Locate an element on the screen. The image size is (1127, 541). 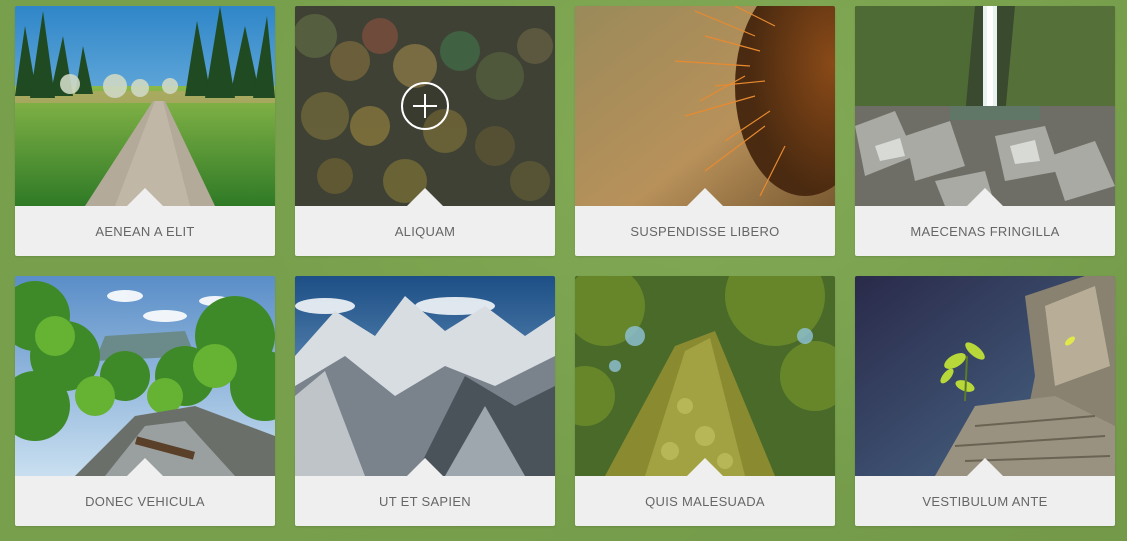
gallery-card: VESTIBULUM ANTE is located at coordinates (985, 401).